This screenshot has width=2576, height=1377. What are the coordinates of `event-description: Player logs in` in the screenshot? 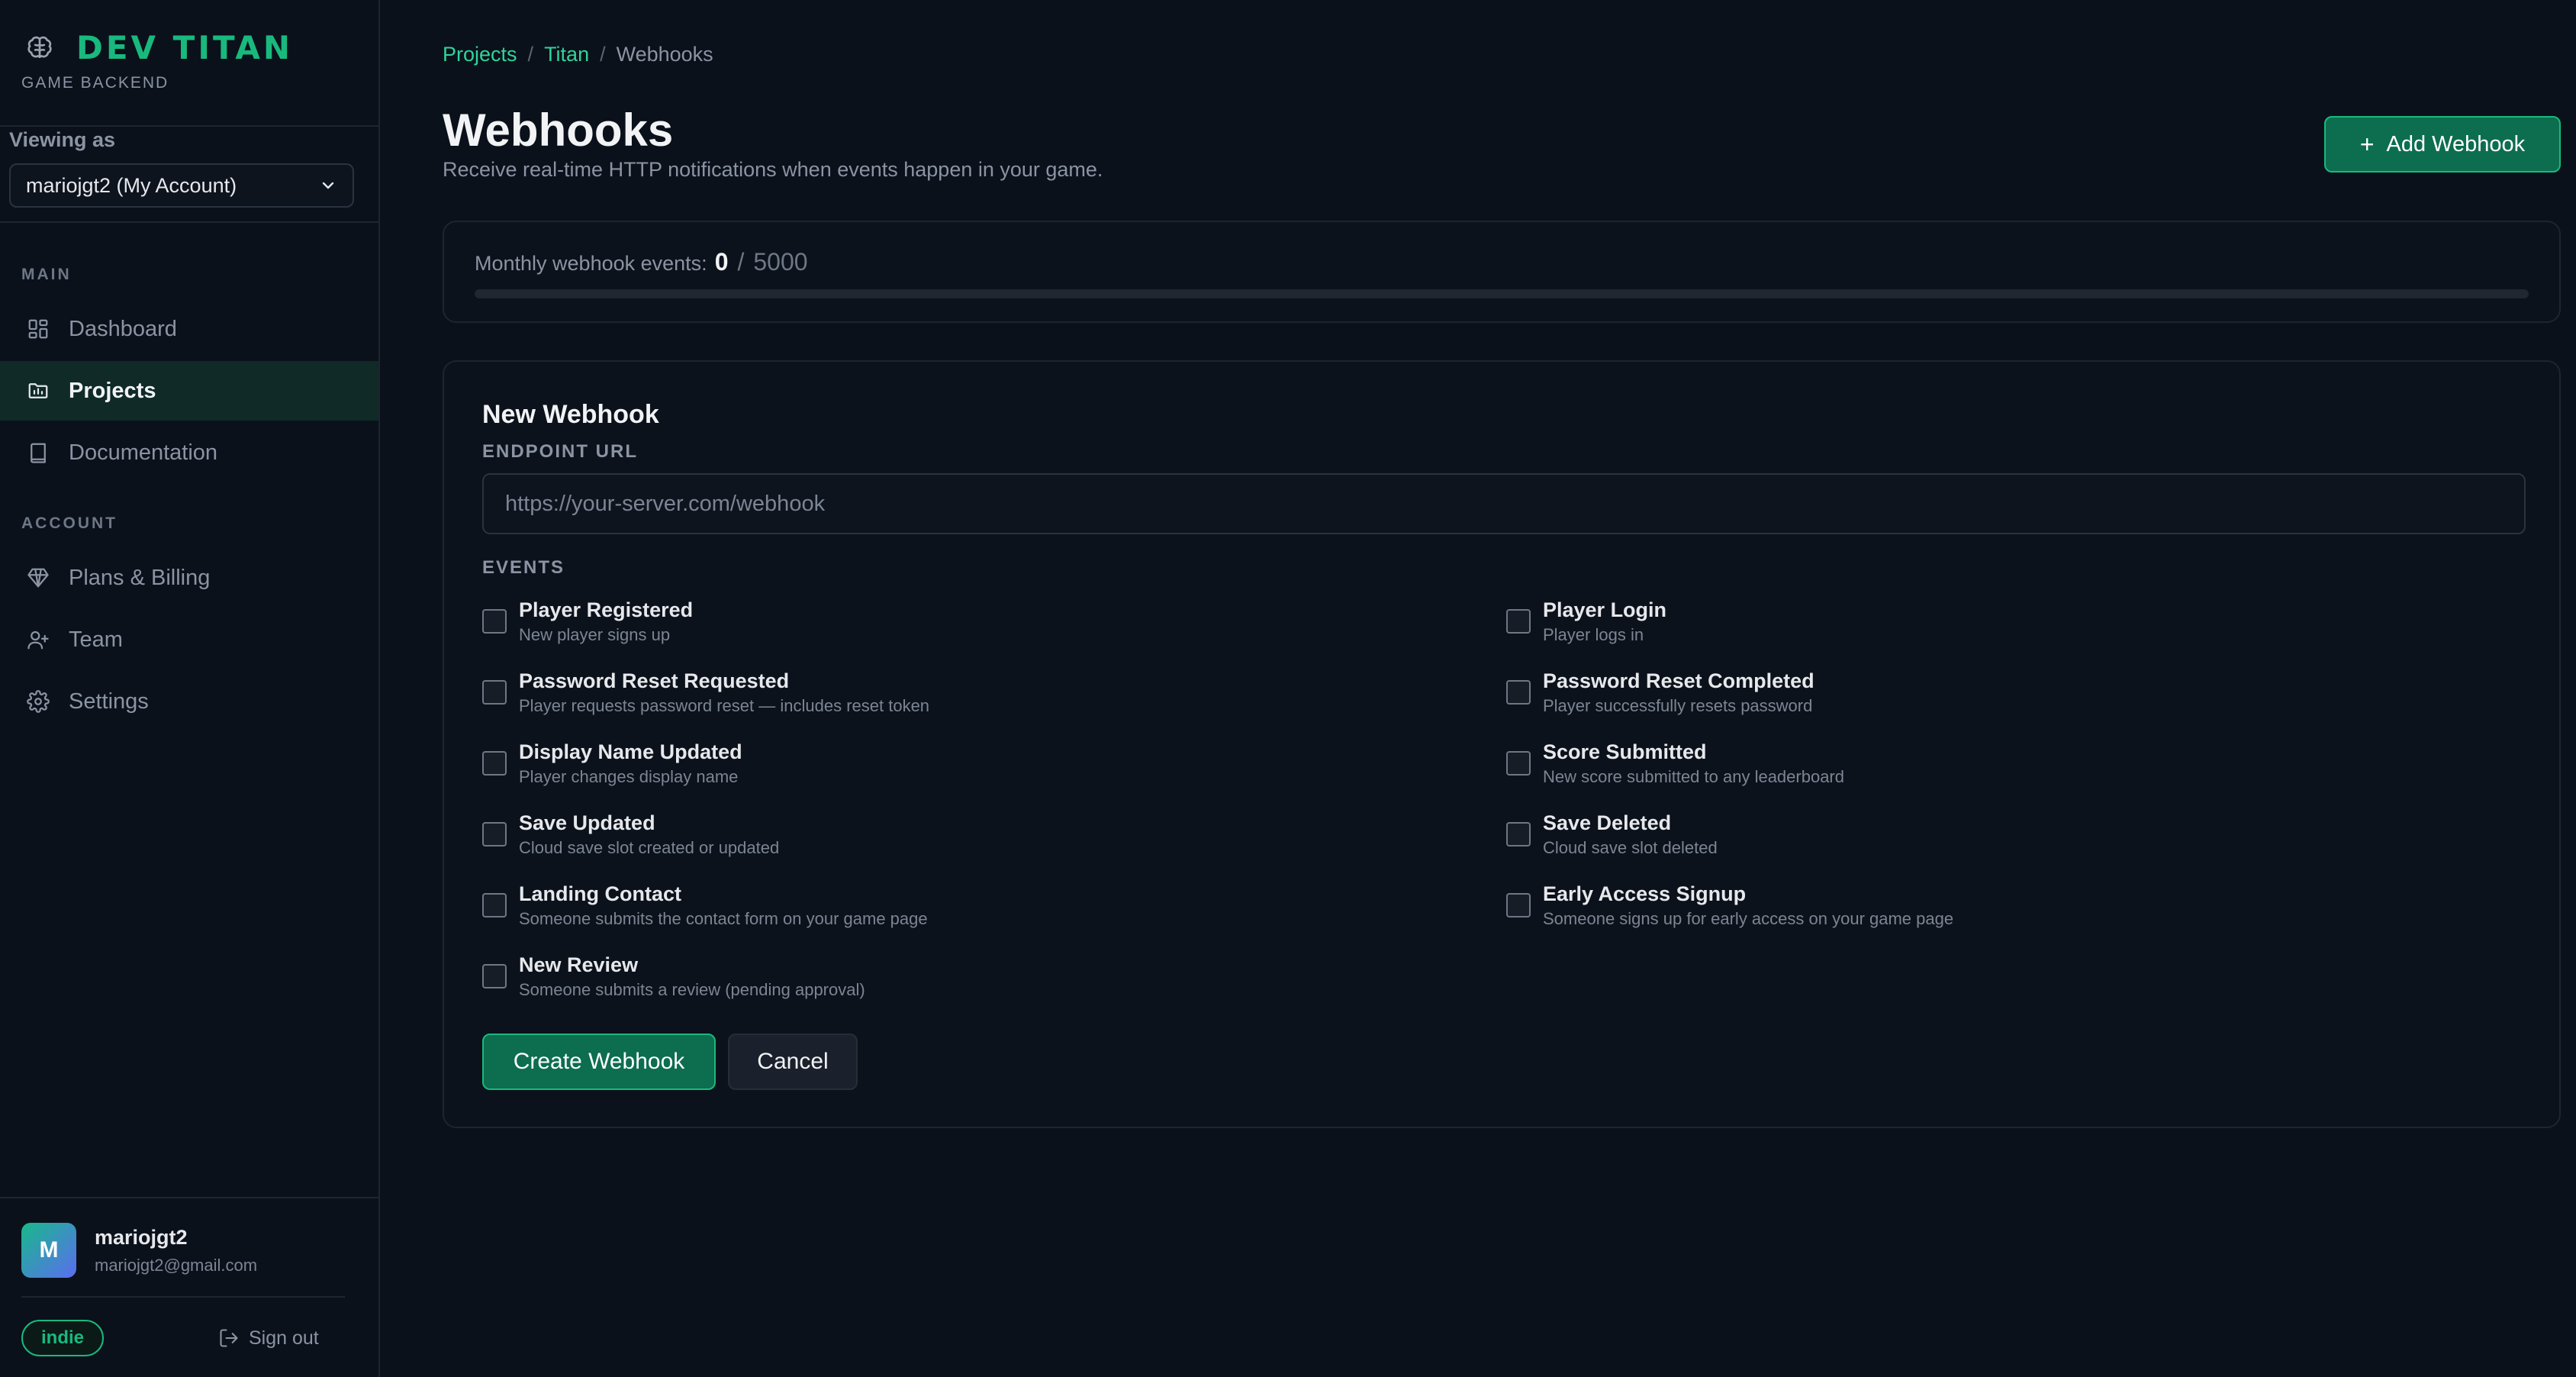 It's located at (1593, 634).